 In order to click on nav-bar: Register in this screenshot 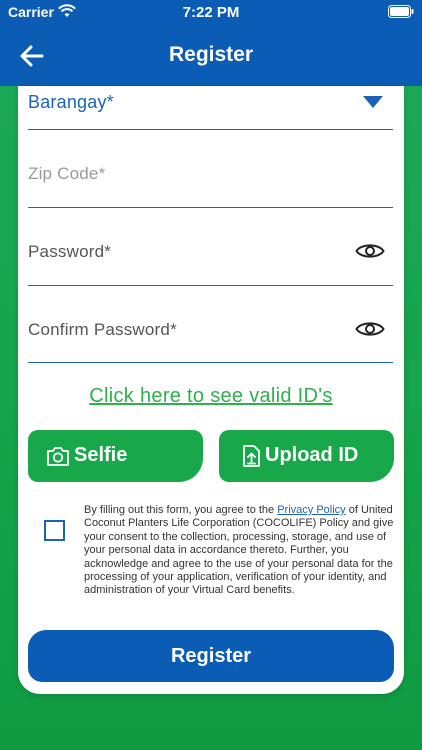, I will do `click(211, 56)`.